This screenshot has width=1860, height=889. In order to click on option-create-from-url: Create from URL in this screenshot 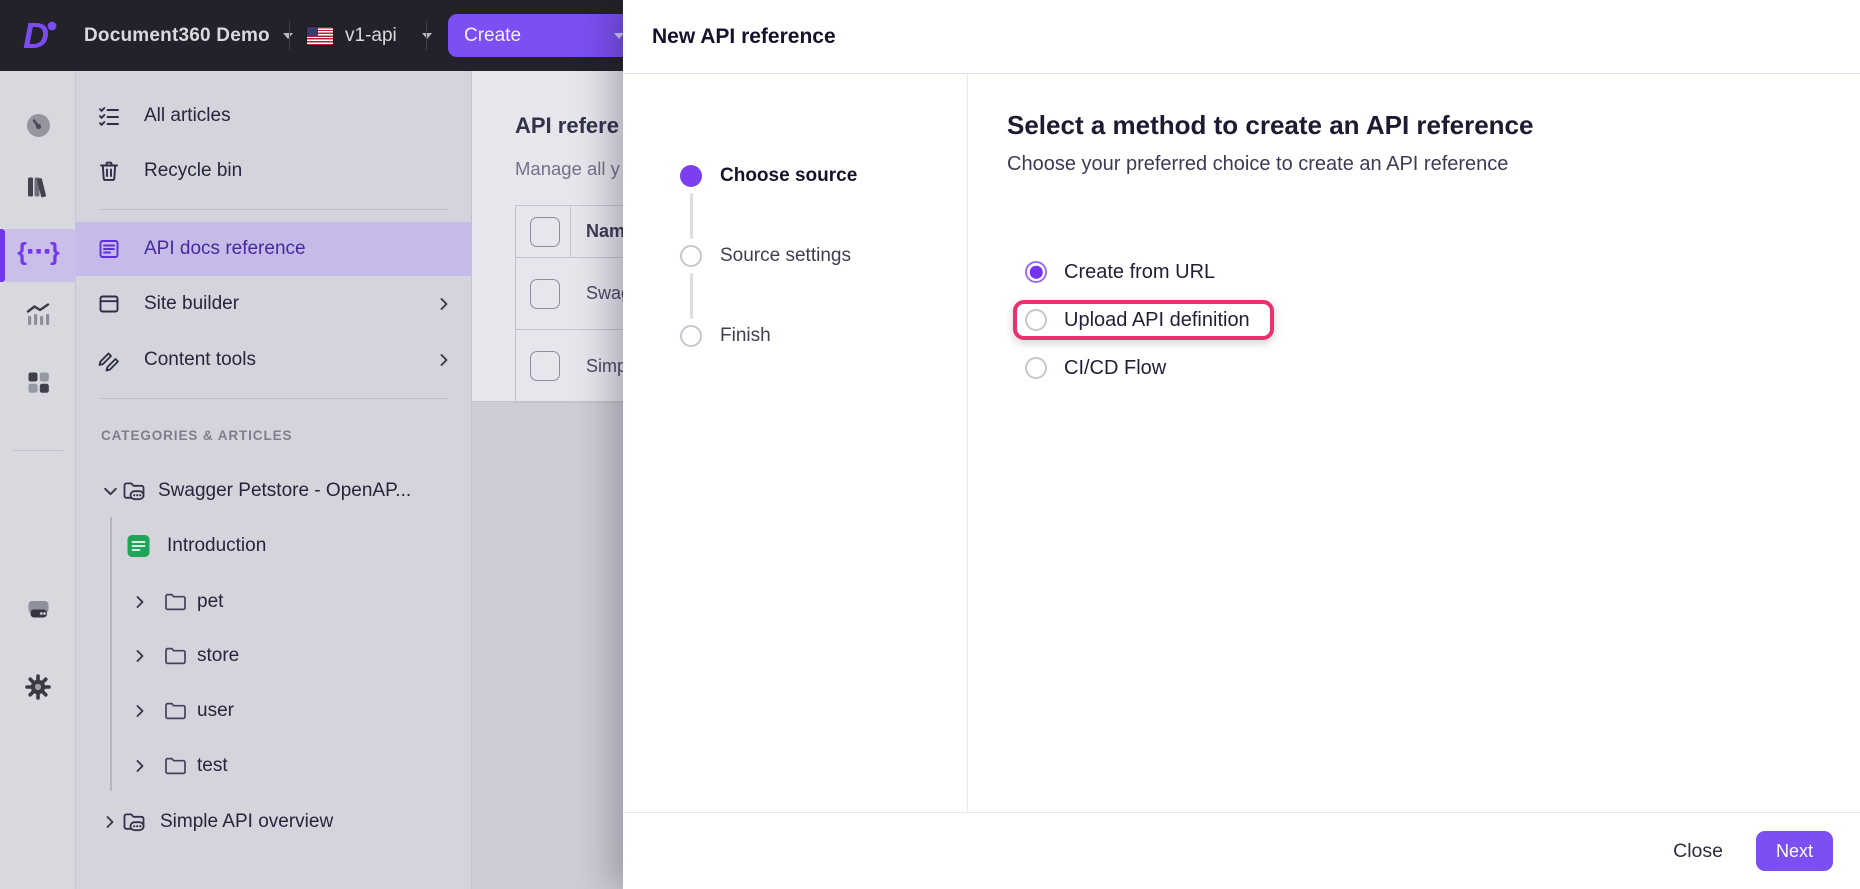, I will do `click(1123, 272)`.